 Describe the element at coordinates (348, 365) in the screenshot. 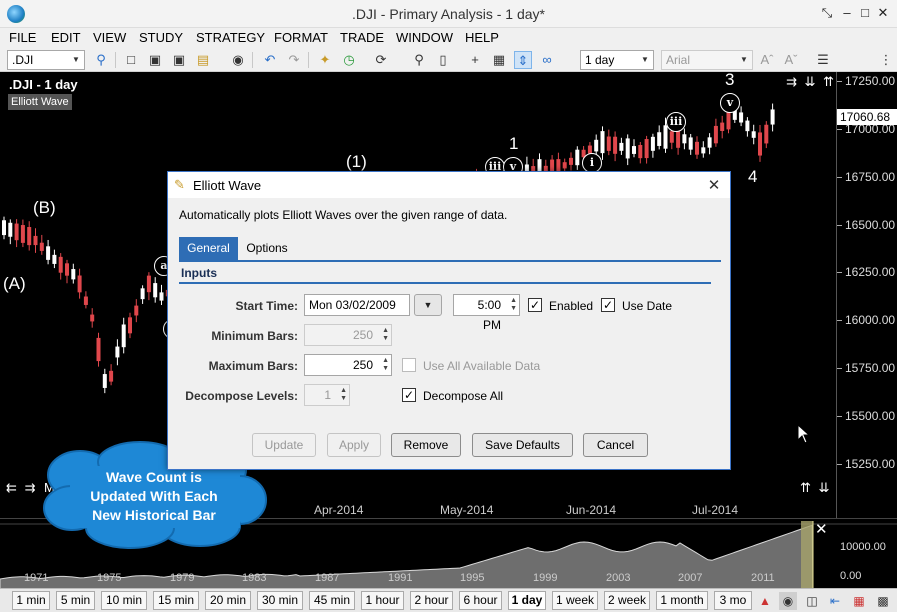

I see `max-bars-field: 250 ▲ ▼` at that location.